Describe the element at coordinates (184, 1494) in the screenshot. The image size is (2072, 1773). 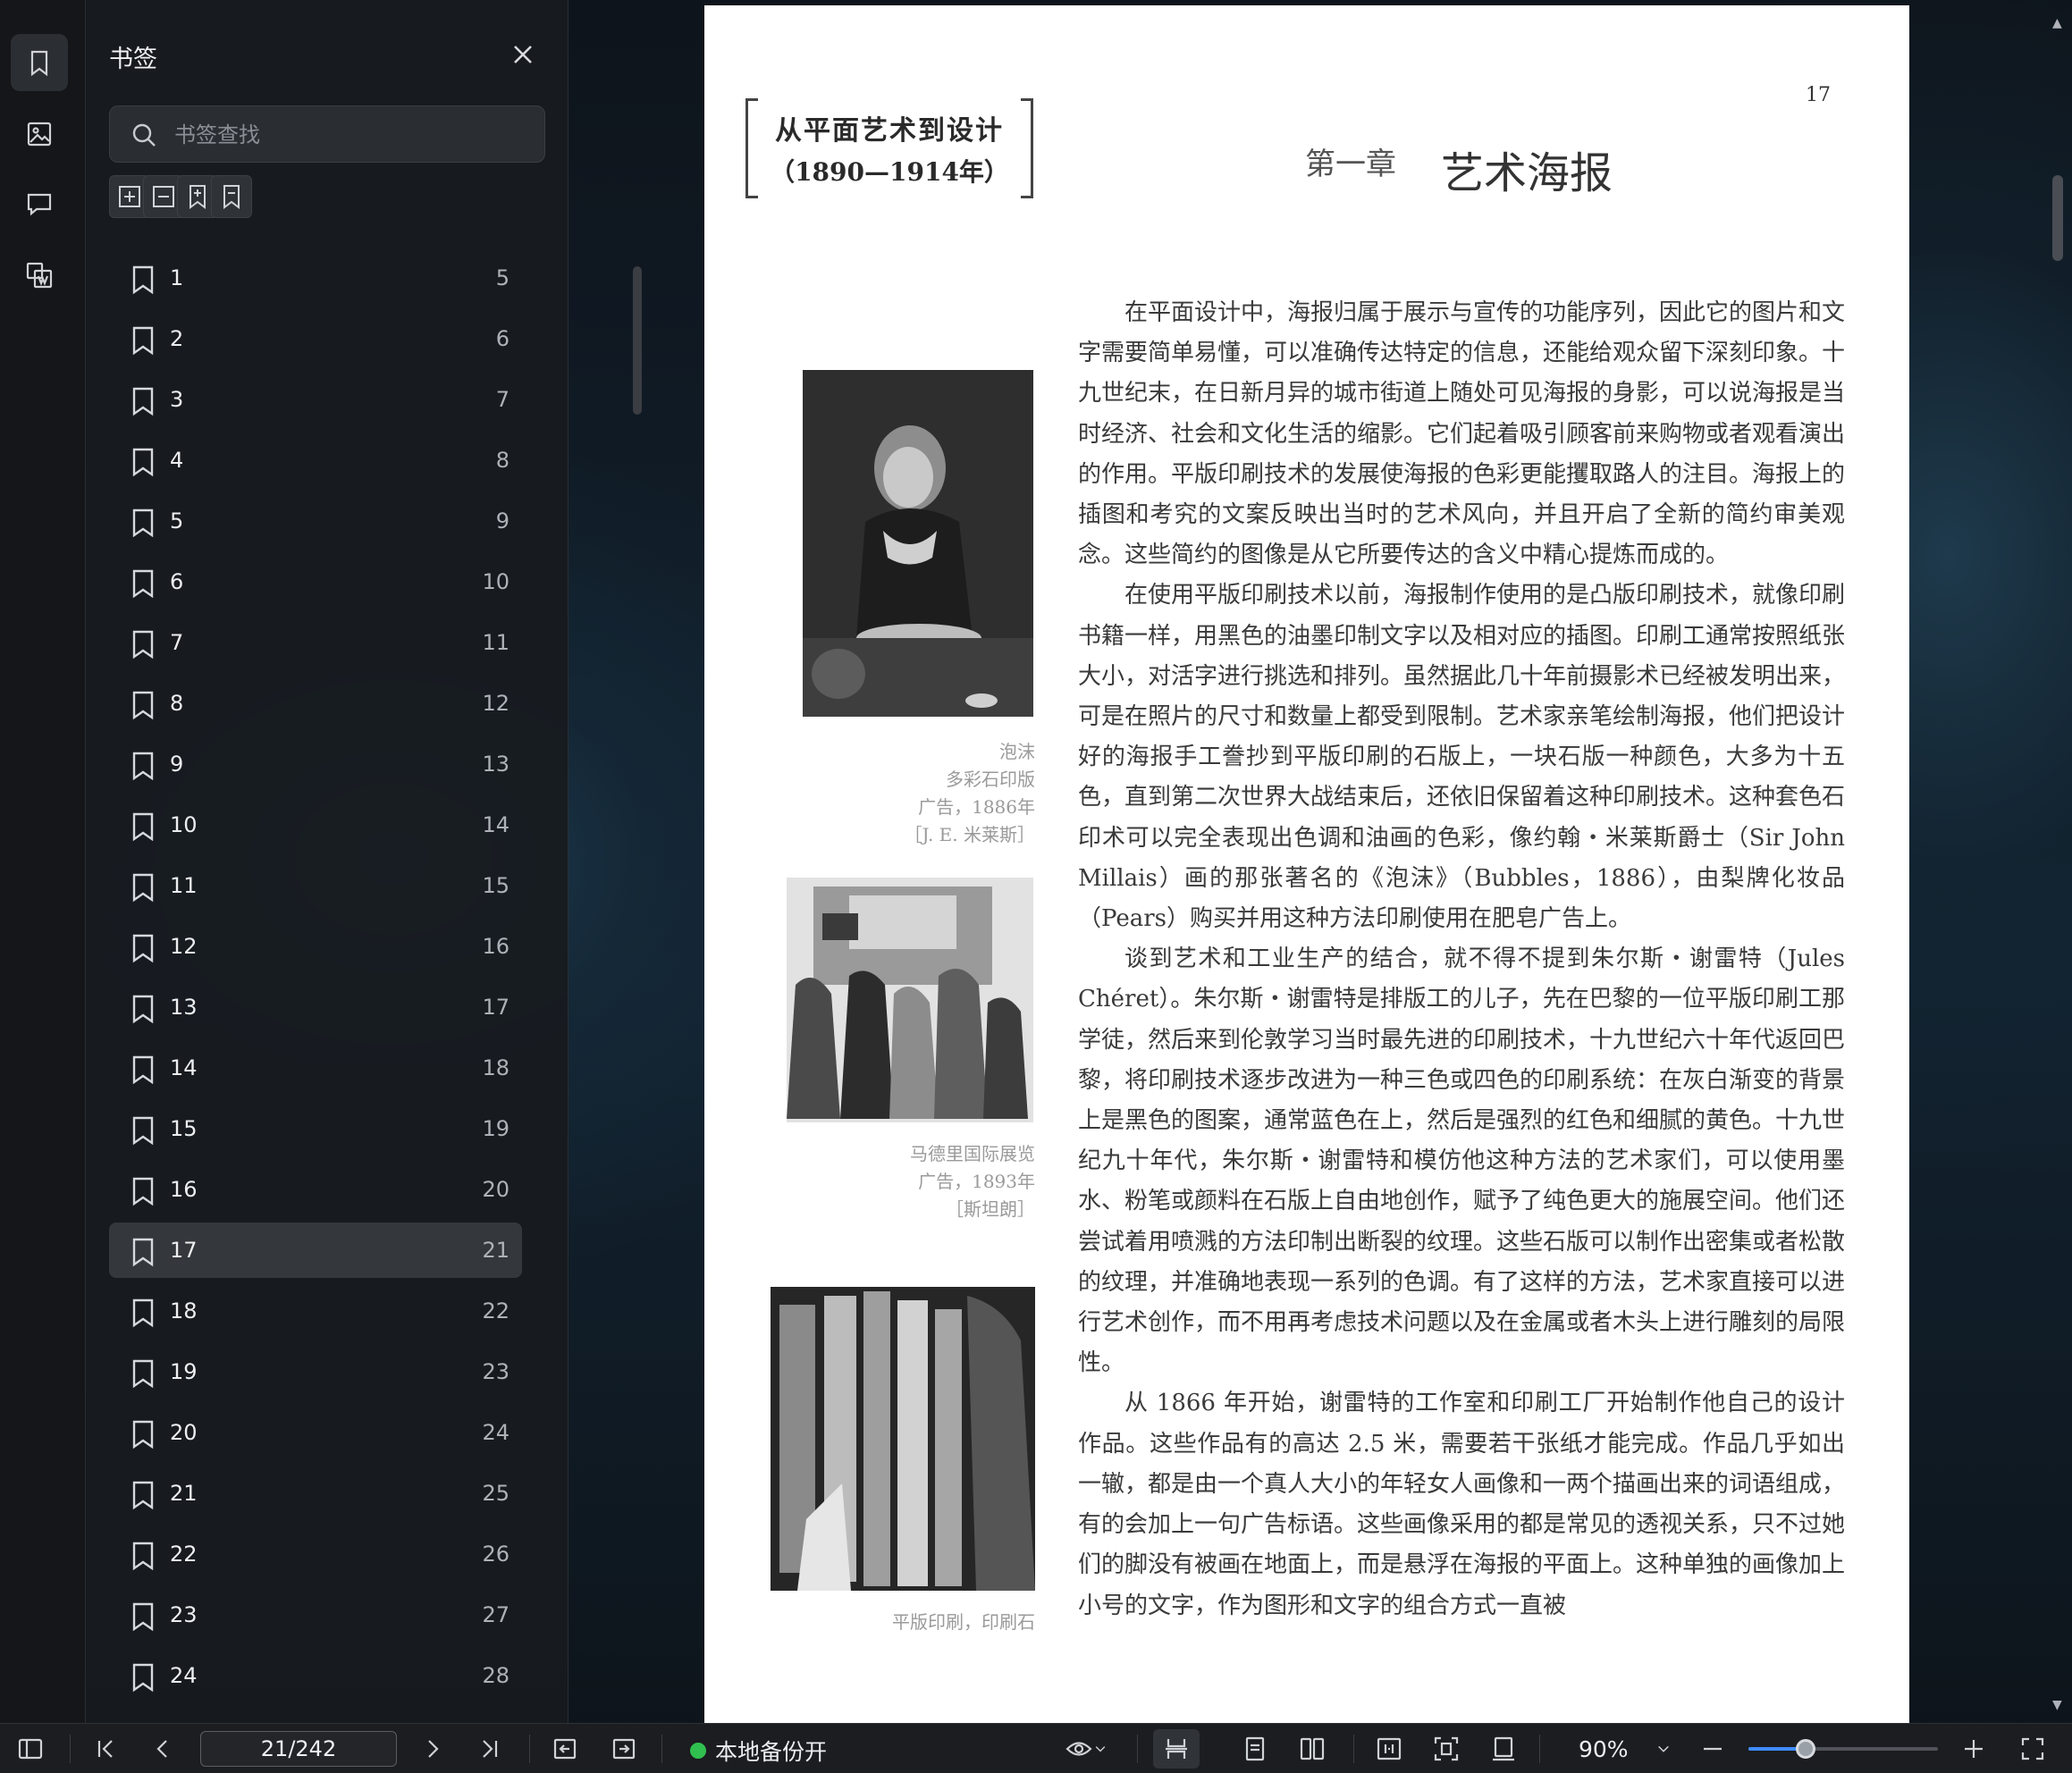
I see `bookmark-label: 21` at that location.